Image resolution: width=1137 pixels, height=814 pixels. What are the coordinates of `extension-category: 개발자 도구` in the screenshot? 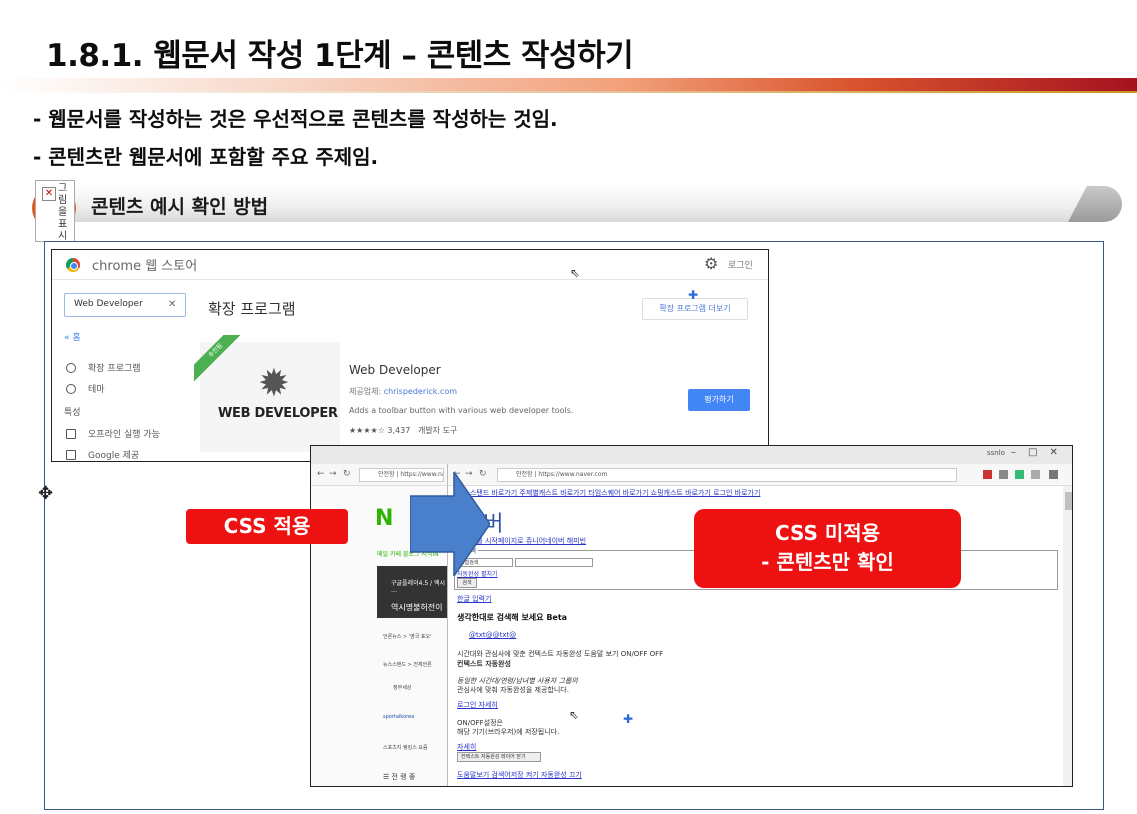 It's located at (437, 430).